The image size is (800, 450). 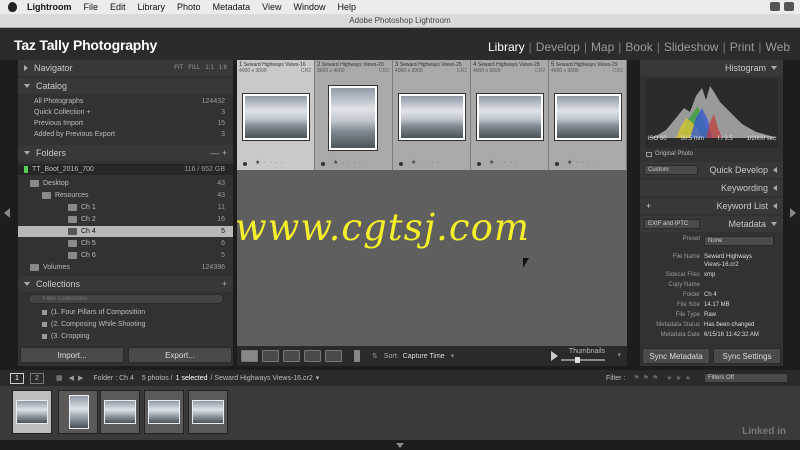 I want to click on module-slideshow: Slideshow, so click(x=691, y=47).